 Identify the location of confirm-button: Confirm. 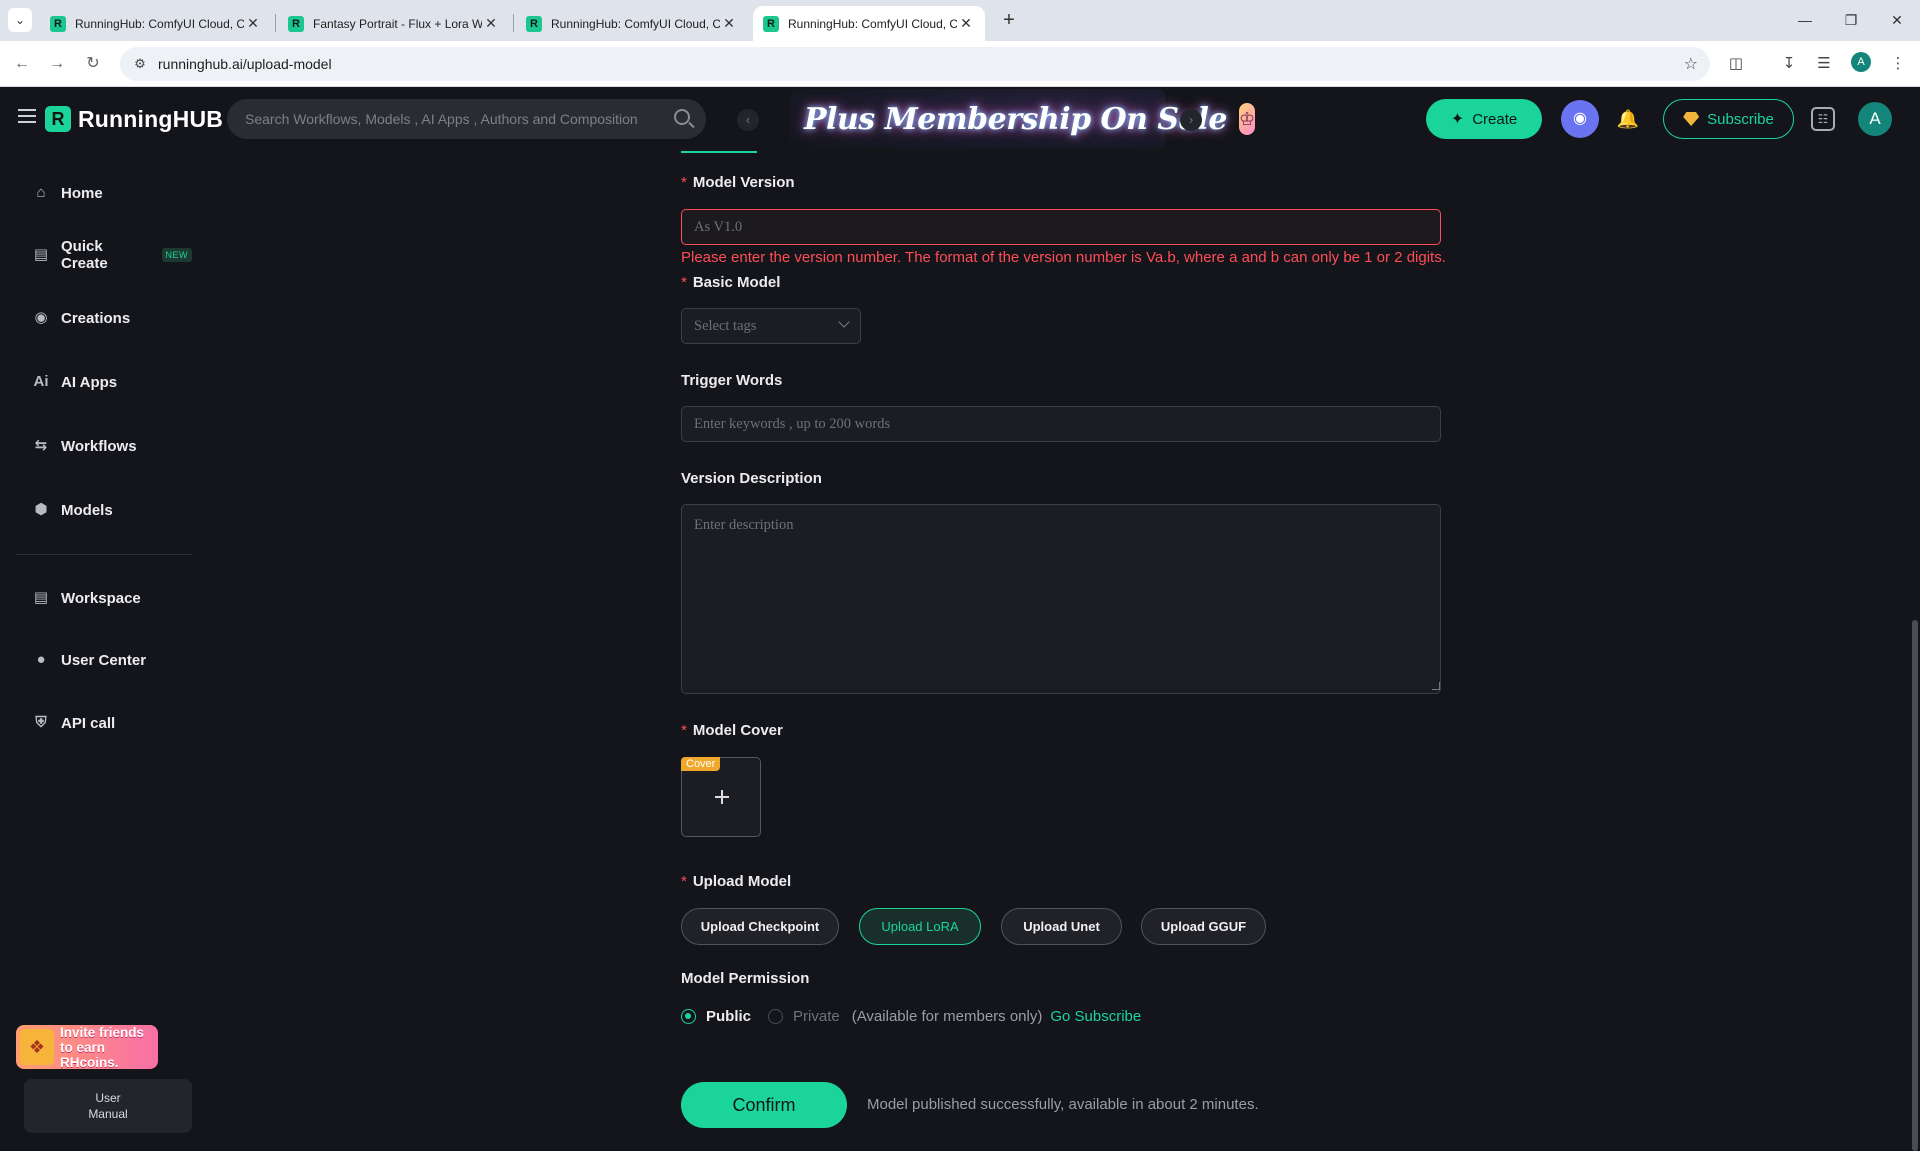
(764, 1105).